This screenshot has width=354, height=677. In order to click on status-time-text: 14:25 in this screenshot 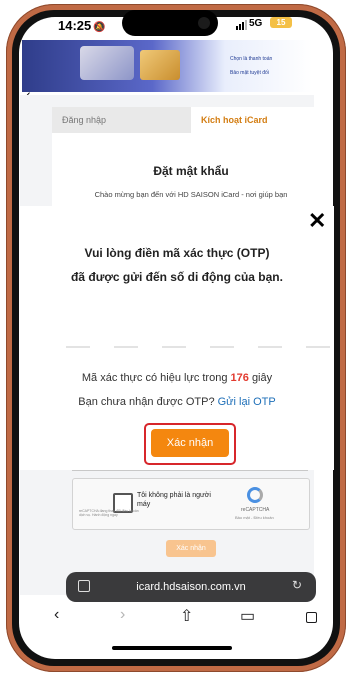, I will do `click(75, 25)`.